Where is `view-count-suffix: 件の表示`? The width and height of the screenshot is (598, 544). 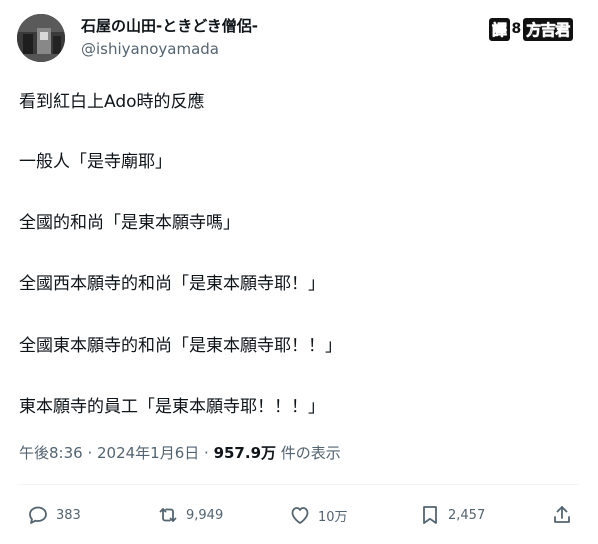
view-count-suffix: 件の表示 is located at coordinates (308, 453).